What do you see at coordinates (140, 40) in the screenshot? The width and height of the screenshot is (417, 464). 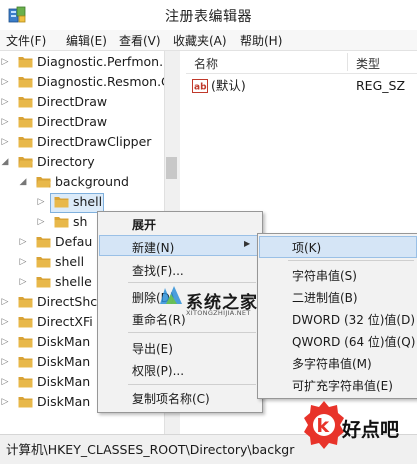 I see `menu-view: 查看(V)` at bounding box center [140, 40].